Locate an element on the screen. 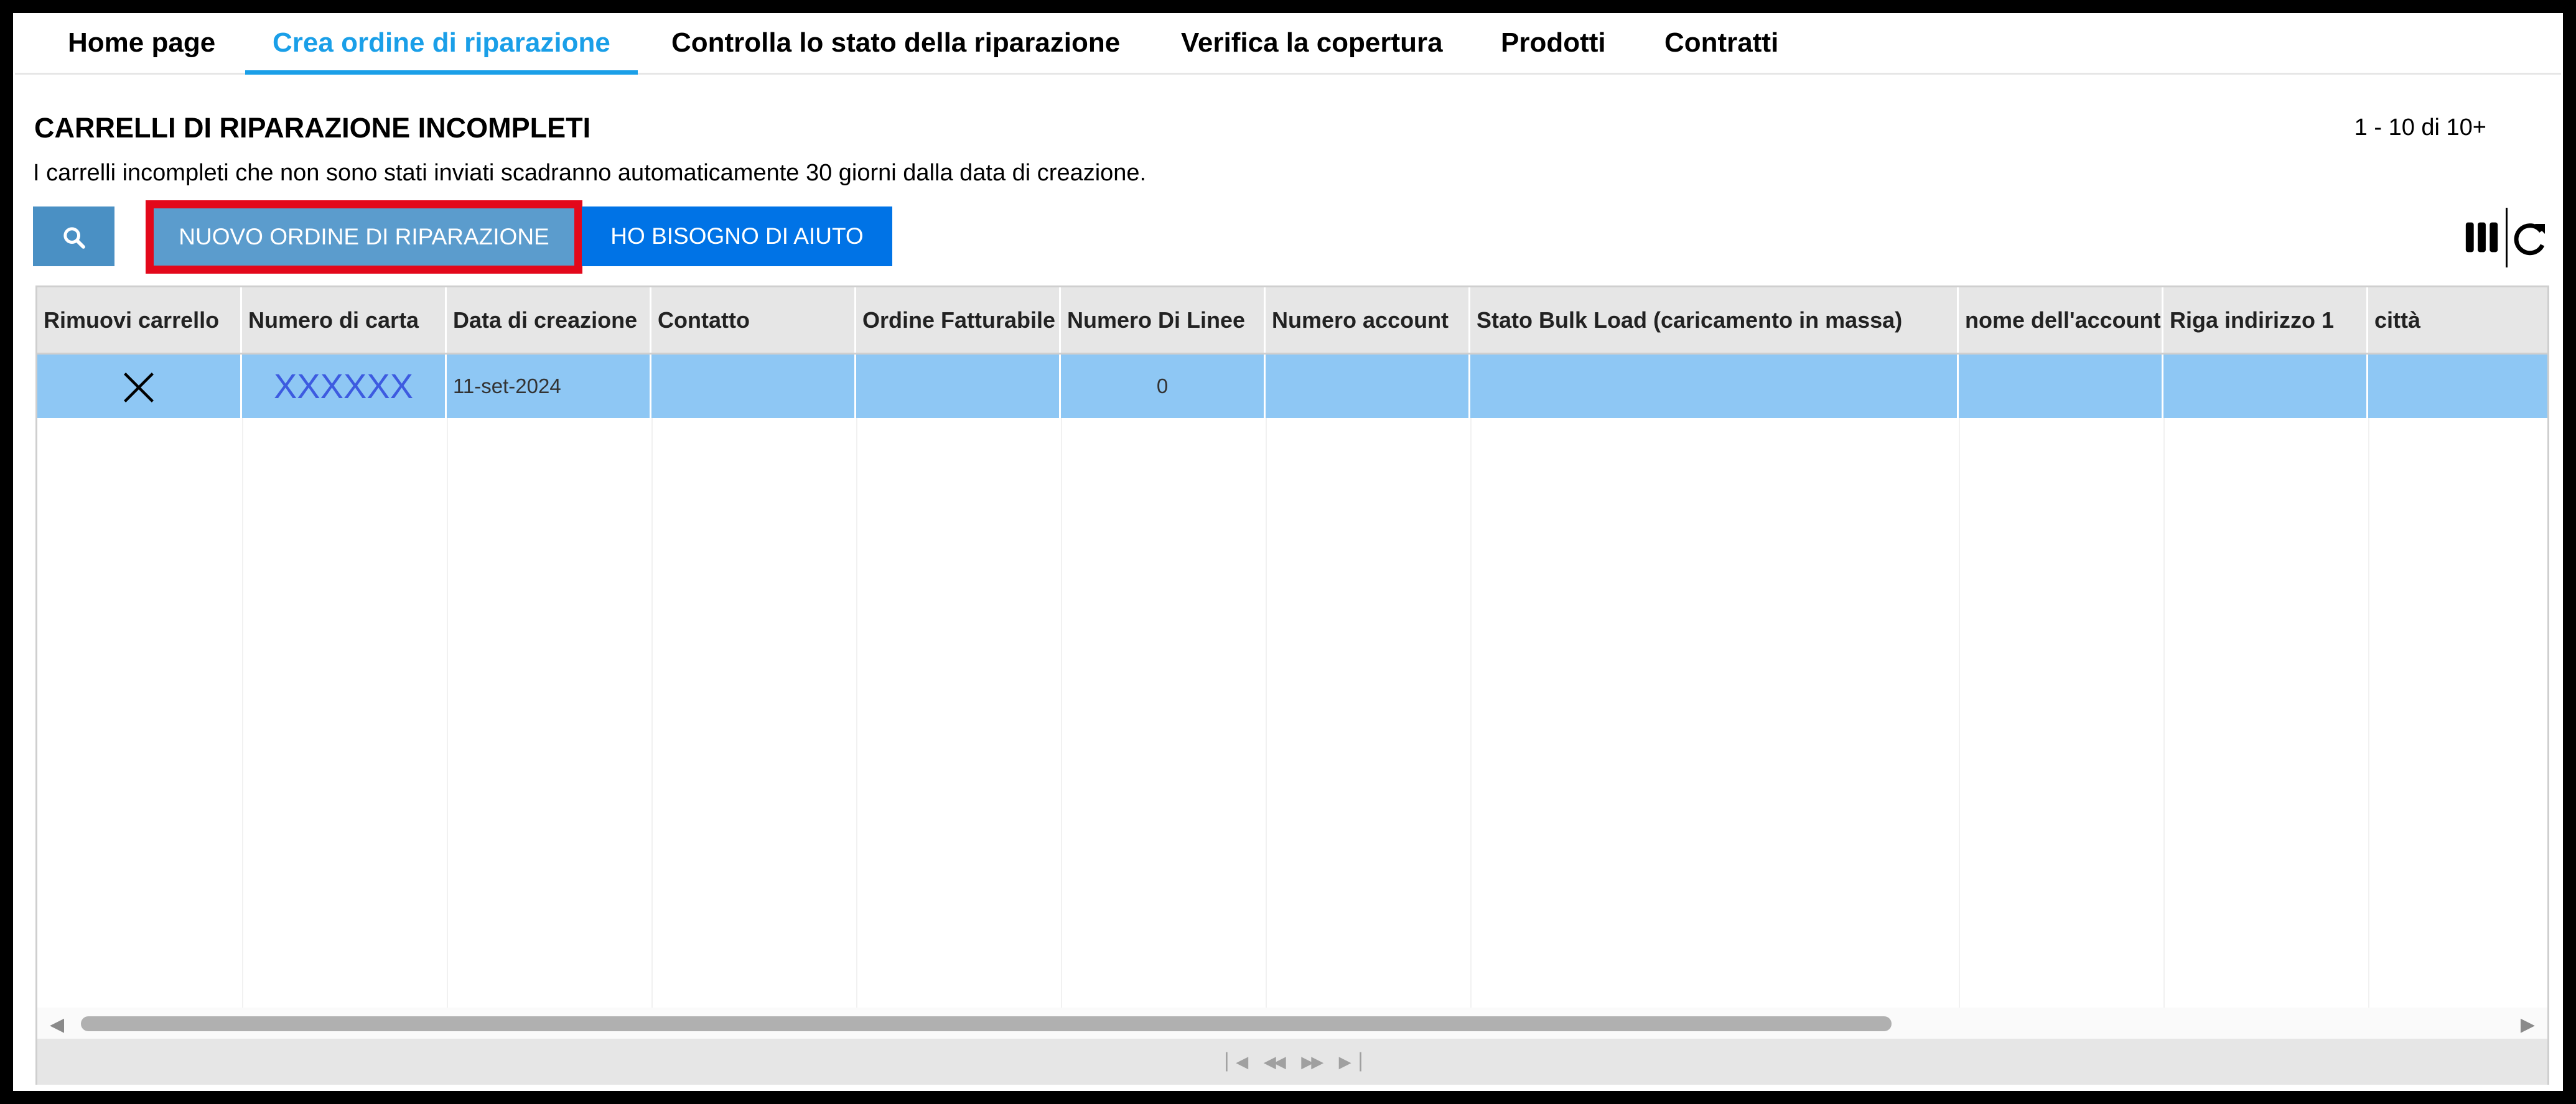  column-header: città is located at coordinates (2457, 320).